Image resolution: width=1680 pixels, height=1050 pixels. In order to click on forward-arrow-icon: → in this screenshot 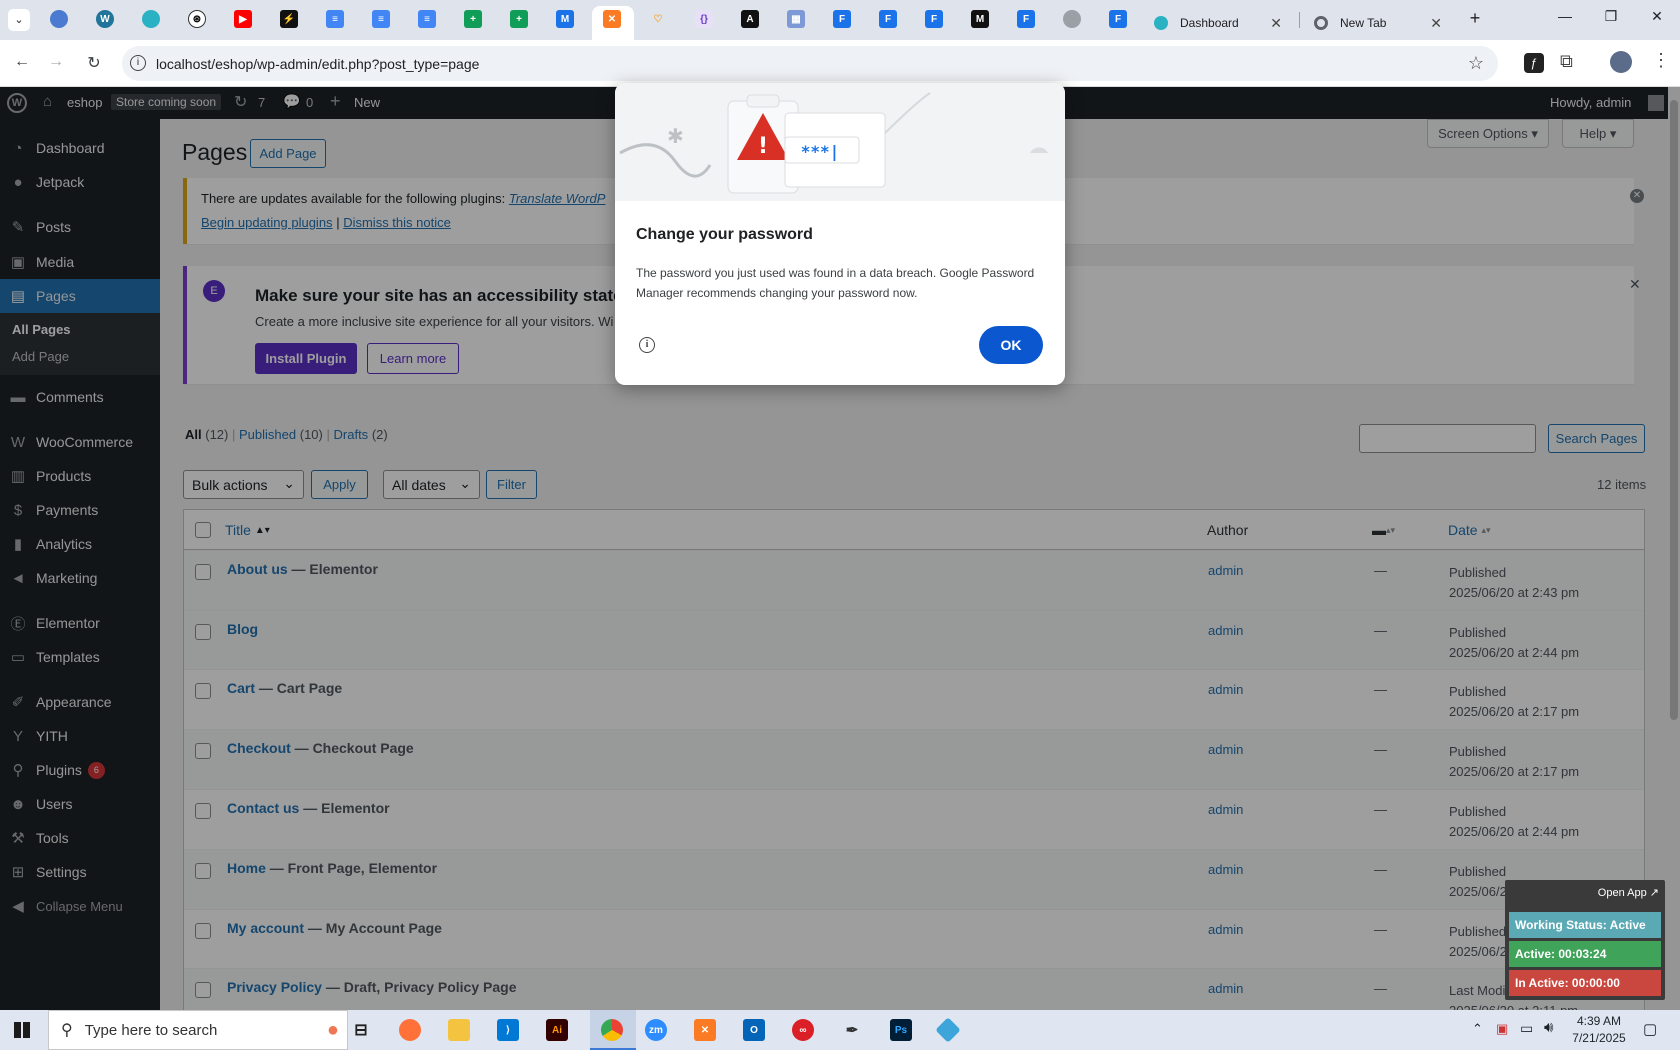, I will do `click(56, 64)`.